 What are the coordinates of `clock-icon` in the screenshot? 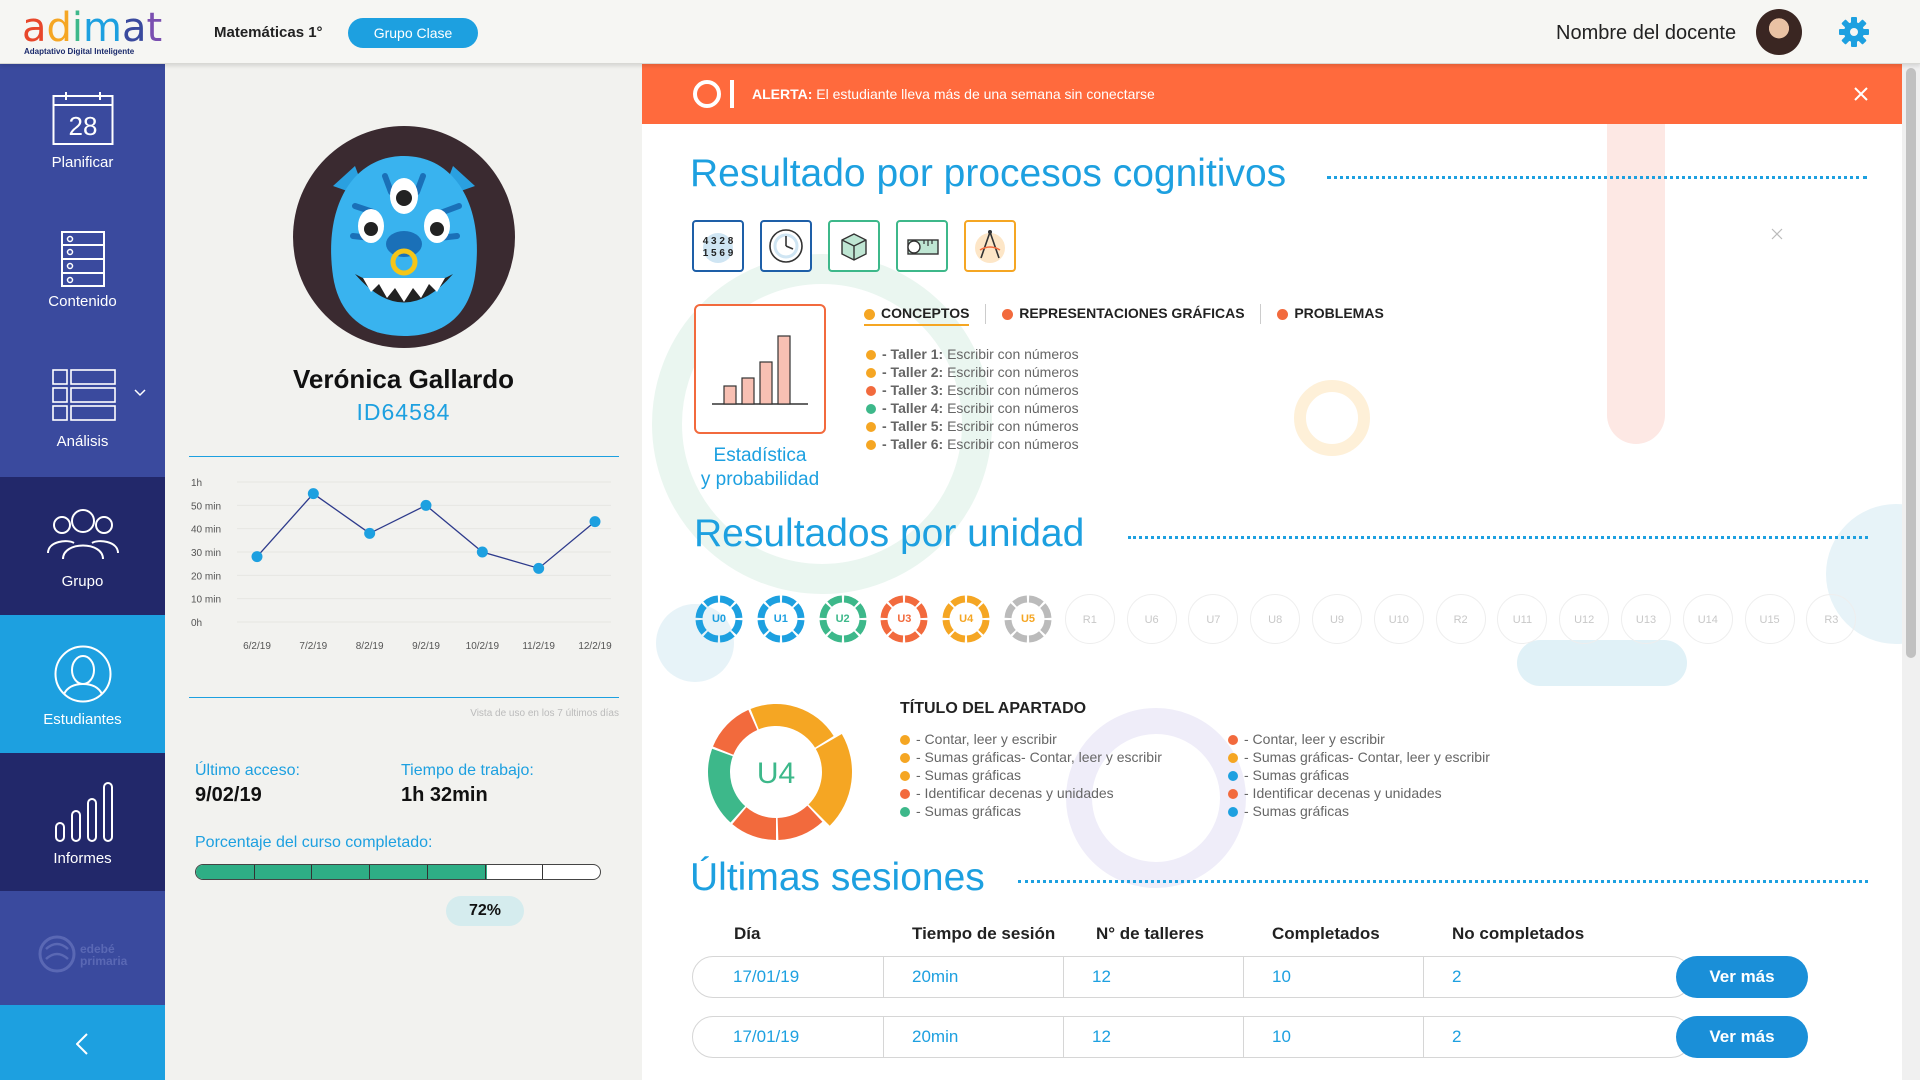 It's located at (786, 246).